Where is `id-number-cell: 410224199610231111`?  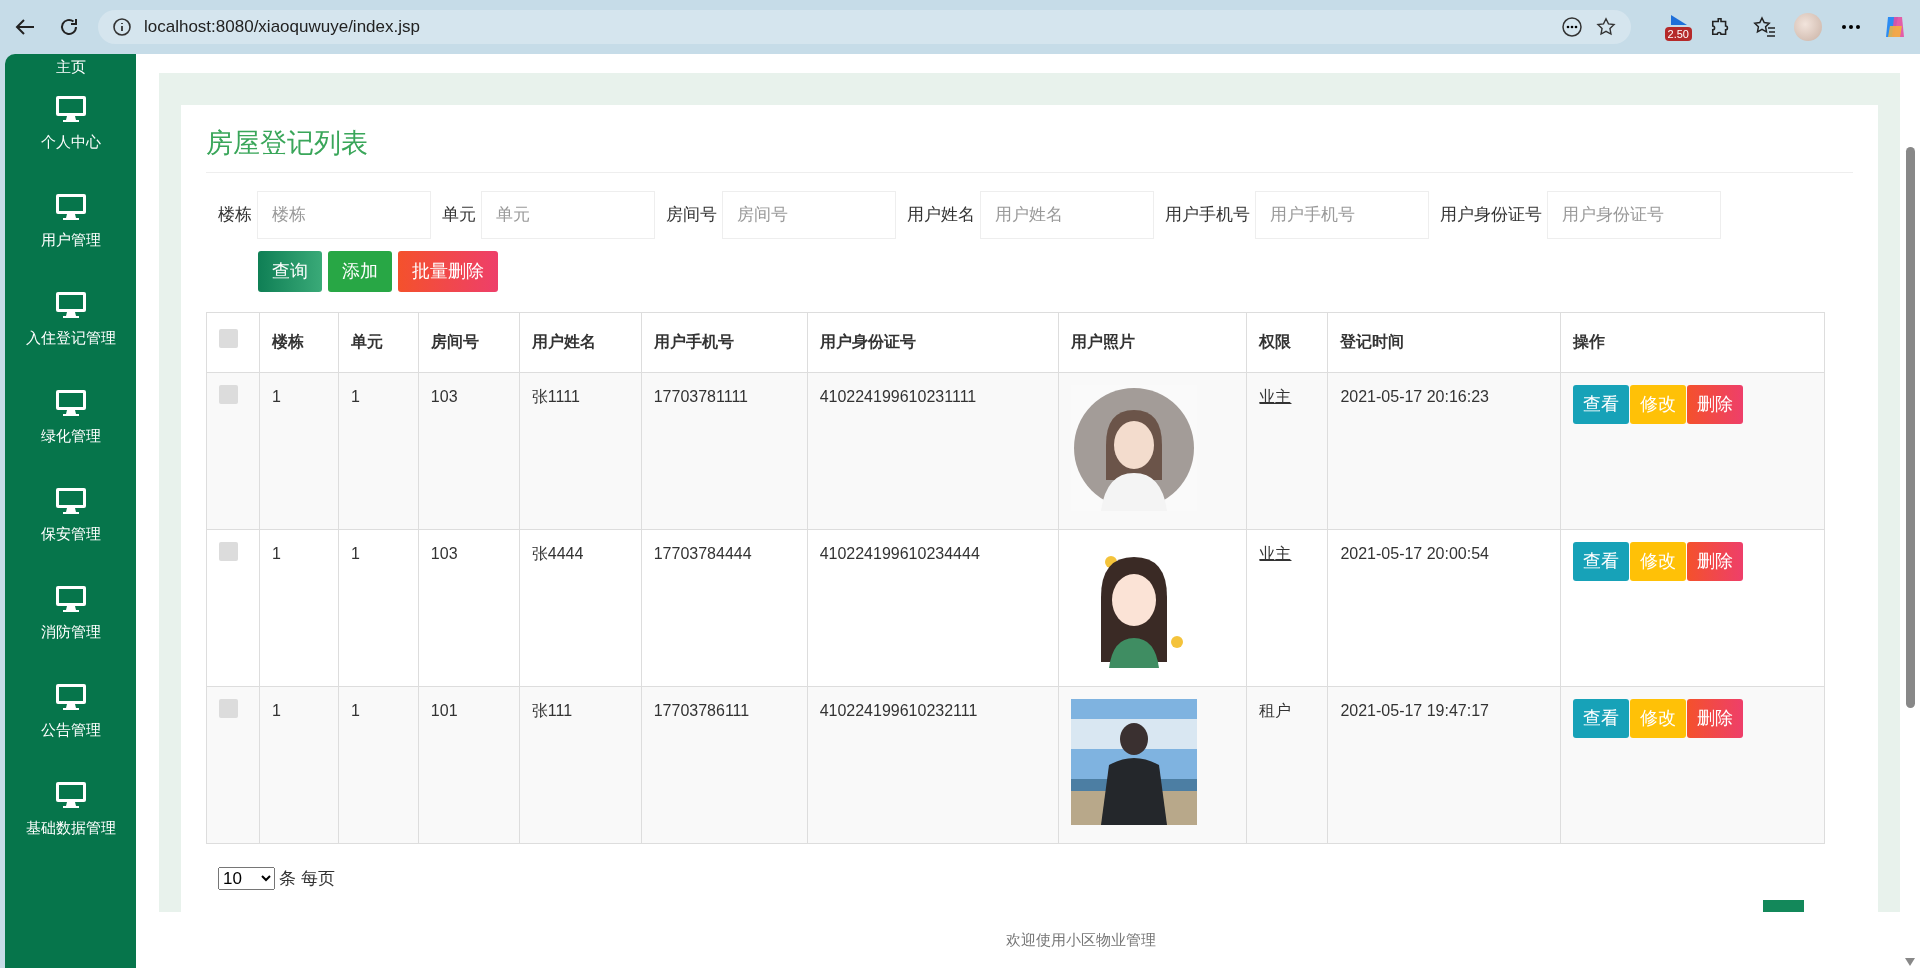 id-number-cell: 410224199610231111 is located at coordinates (933, 450).